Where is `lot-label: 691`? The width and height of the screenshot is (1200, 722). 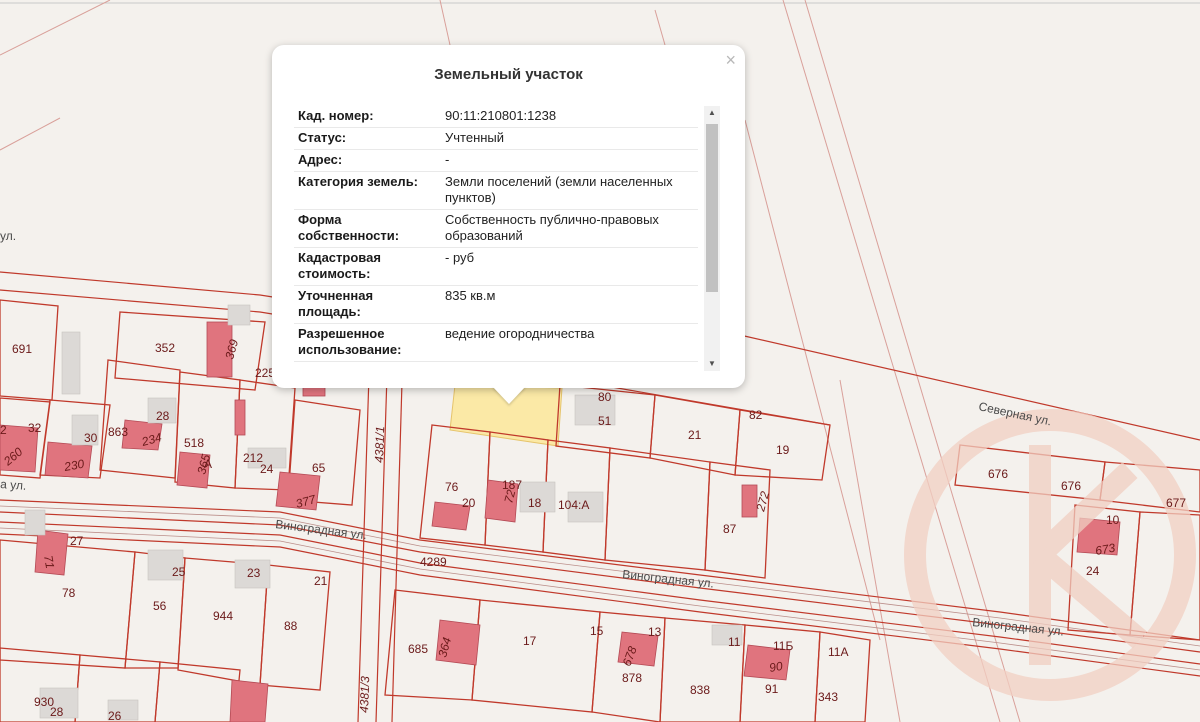 lot-label: 691 is located at coordinates (22, 349).